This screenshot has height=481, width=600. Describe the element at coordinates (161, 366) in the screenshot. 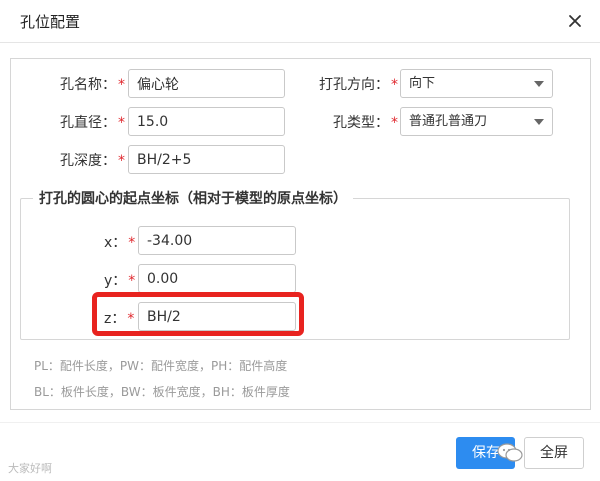

I see `hint-line-1: PL：配件长度，PW：配件宽度，PH：配件高度` at that location.